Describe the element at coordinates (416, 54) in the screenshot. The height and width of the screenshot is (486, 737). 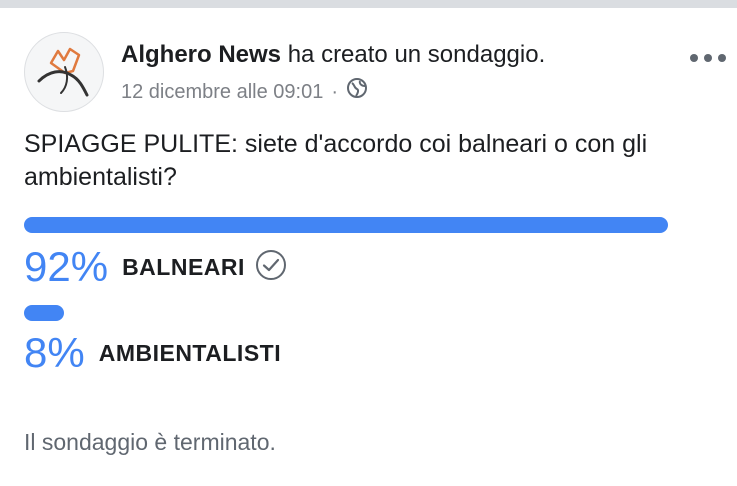
I see `post-action: ha creato un sondaggio.` at that location.